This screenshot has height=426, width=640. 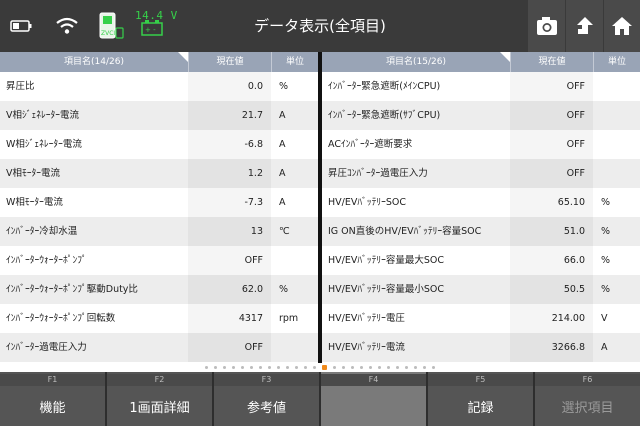 I want to click on f1-function-button: F1 機能, so click(x=53, y=399).